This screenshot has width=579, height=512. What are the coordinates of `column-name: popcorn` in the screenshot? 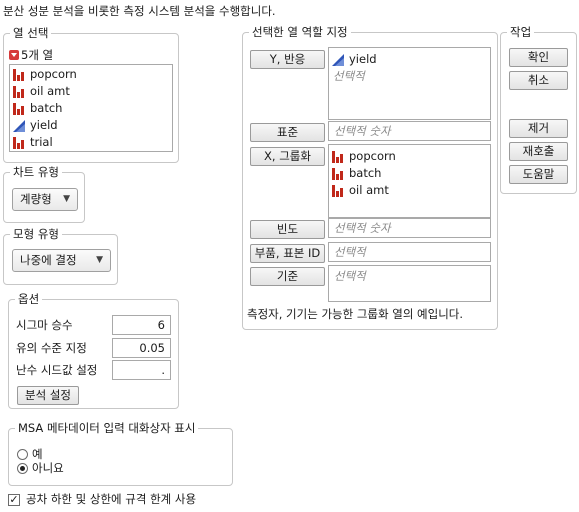 It's located at (53, 74).